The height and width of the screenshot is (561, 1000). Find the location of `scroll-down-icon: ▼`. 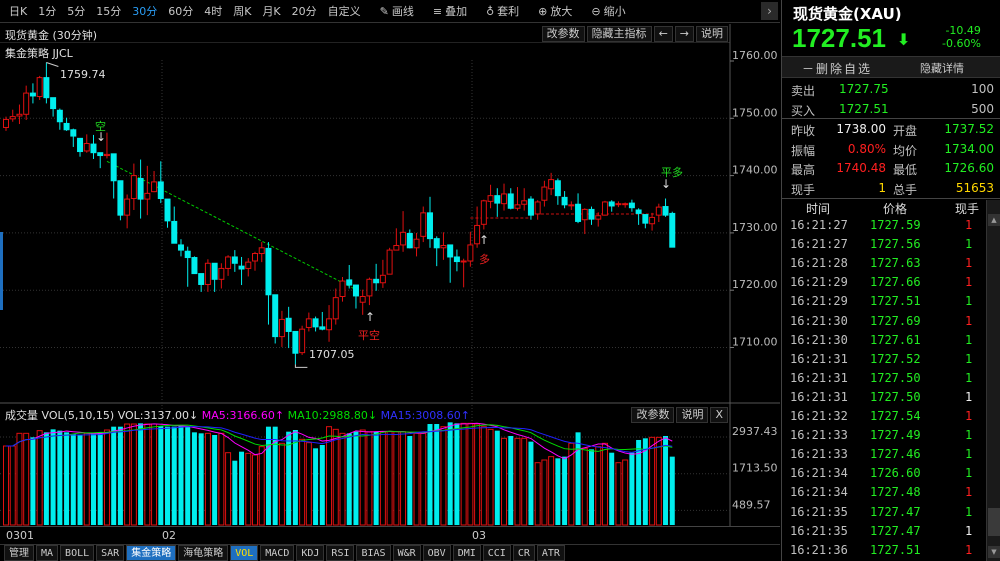

scroll-down-icon: ▼ is located at coordinates (994, 552).